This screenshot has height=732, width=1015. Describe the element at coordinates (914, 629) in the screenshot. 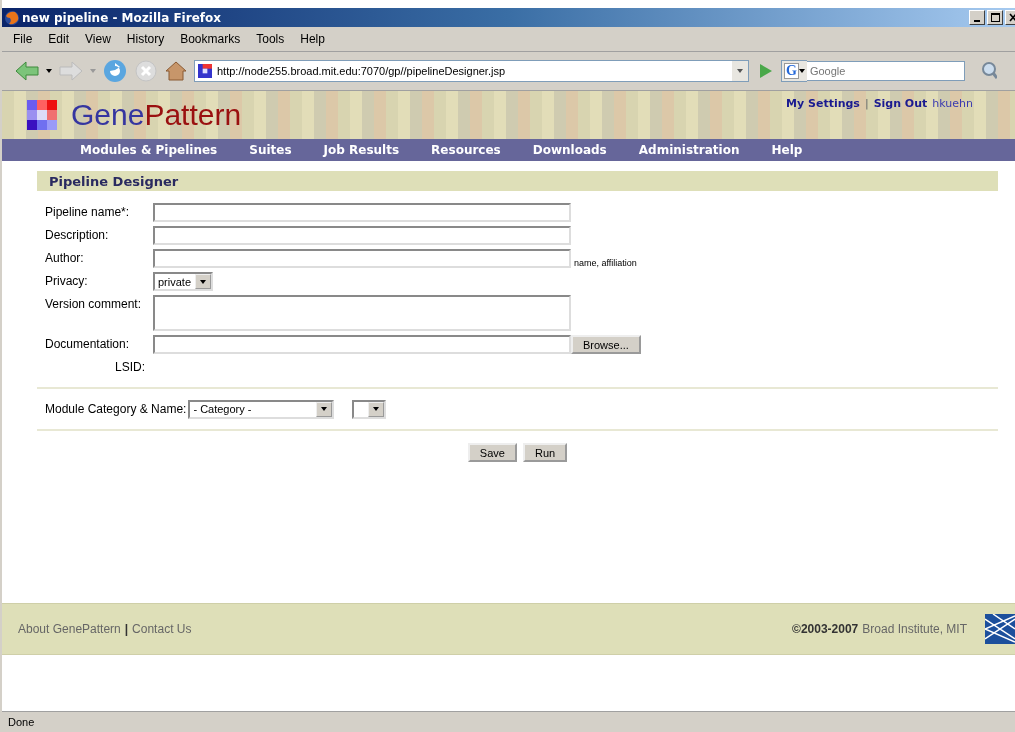

I see `footer-link: Broad Institute, MIT` at that location.